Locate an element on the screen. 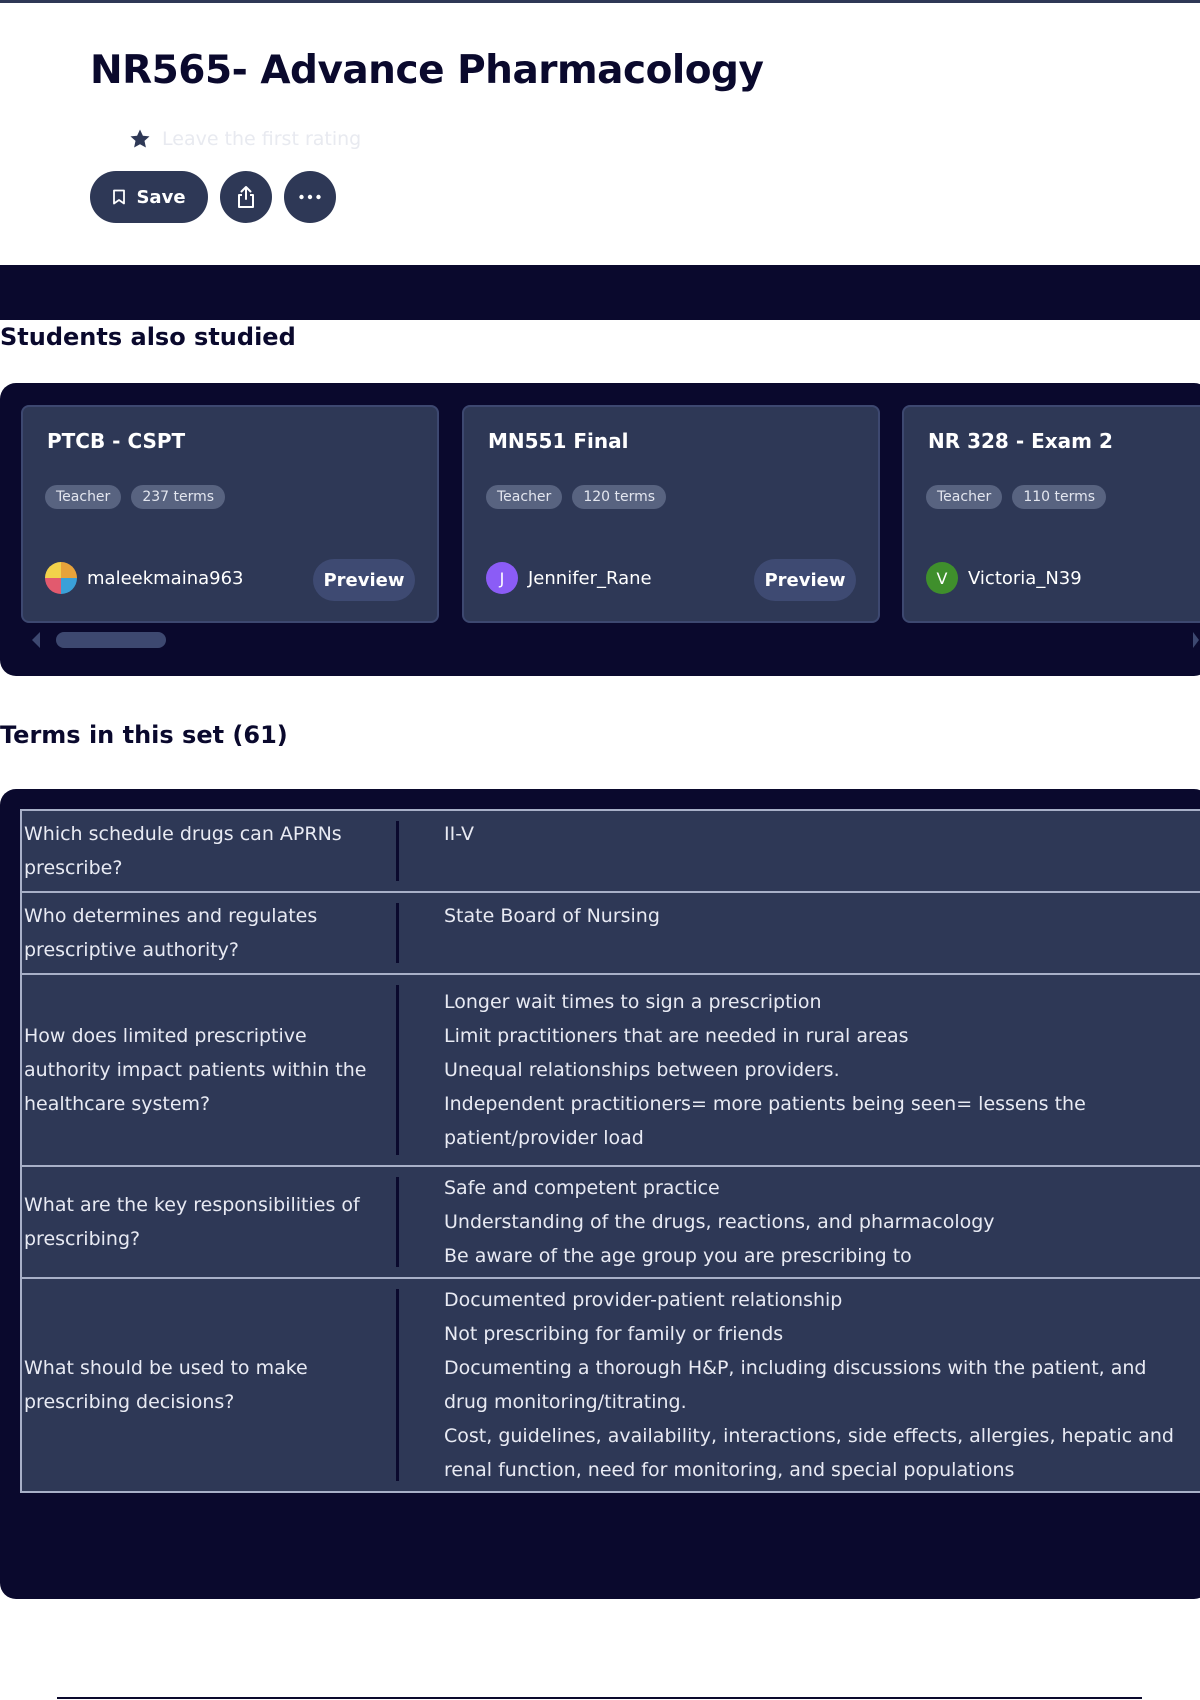 This screenshot has height=1700, width=1200. card-badges: Teacher 120 terms is located at coordinates (576, 497).